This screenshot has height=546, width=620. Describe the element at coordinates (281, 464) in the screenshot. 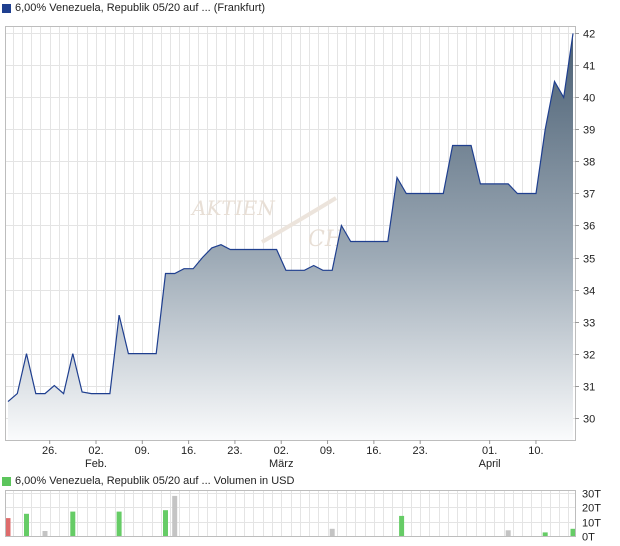

I see `x-month-label: März` at that location.